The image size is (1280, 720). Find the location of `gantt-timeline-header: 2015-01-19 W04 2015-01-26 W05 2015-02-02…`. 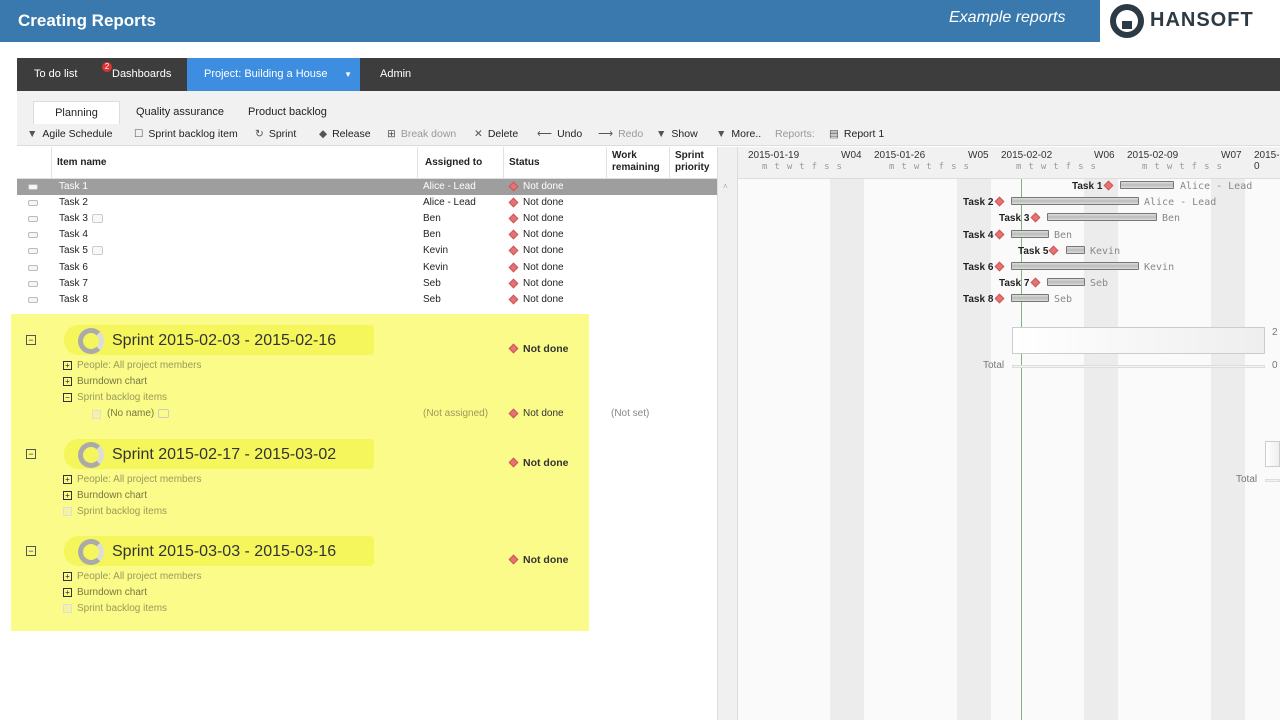

gantt-timeline-header: 2015-01-19 W04 2015-01-26 W05 2015-02-02… is located at coordinates (1009, 163).